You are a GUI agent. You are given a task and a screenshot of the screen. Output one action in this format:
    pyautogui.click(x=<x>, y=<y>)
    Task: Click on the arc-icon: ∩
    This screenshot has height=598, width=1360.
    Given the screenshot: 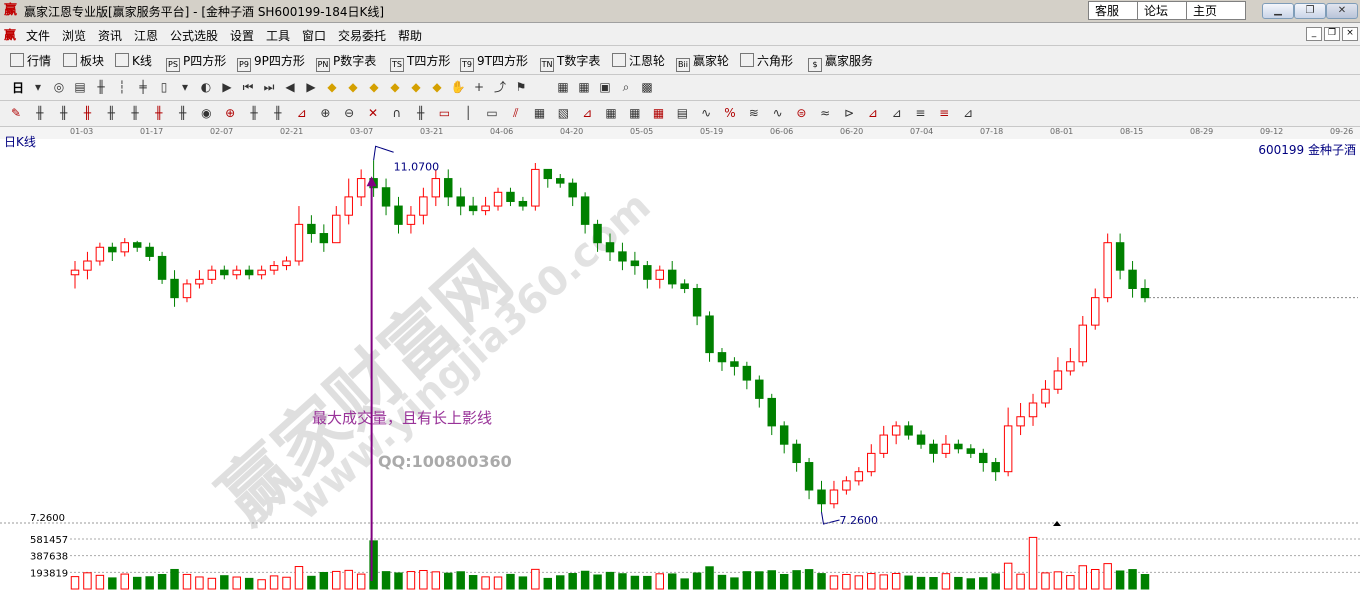 What is the action you would take?
    pyautogui.click(x=397, y=113)
    